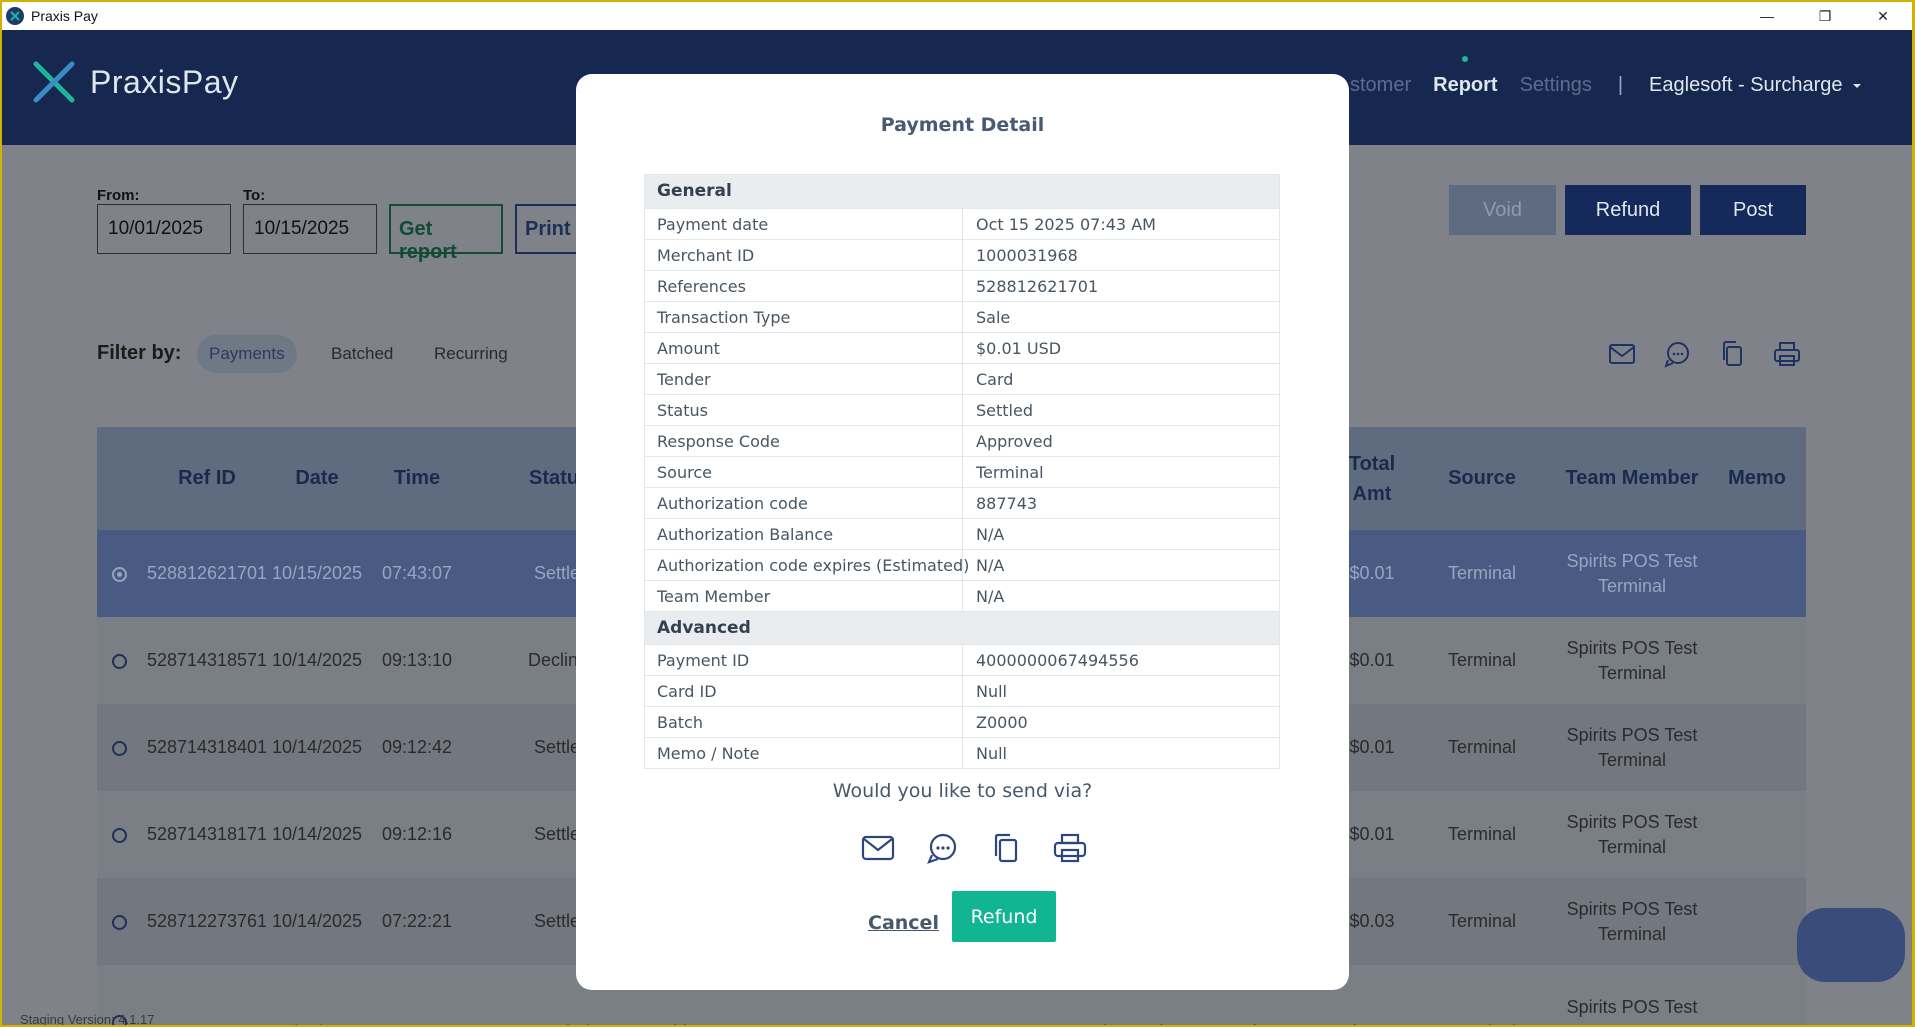 The width and height of the screenshot is (1915, 1027). I want to click on row-description: Spirits Pos, so click(694, 1007).